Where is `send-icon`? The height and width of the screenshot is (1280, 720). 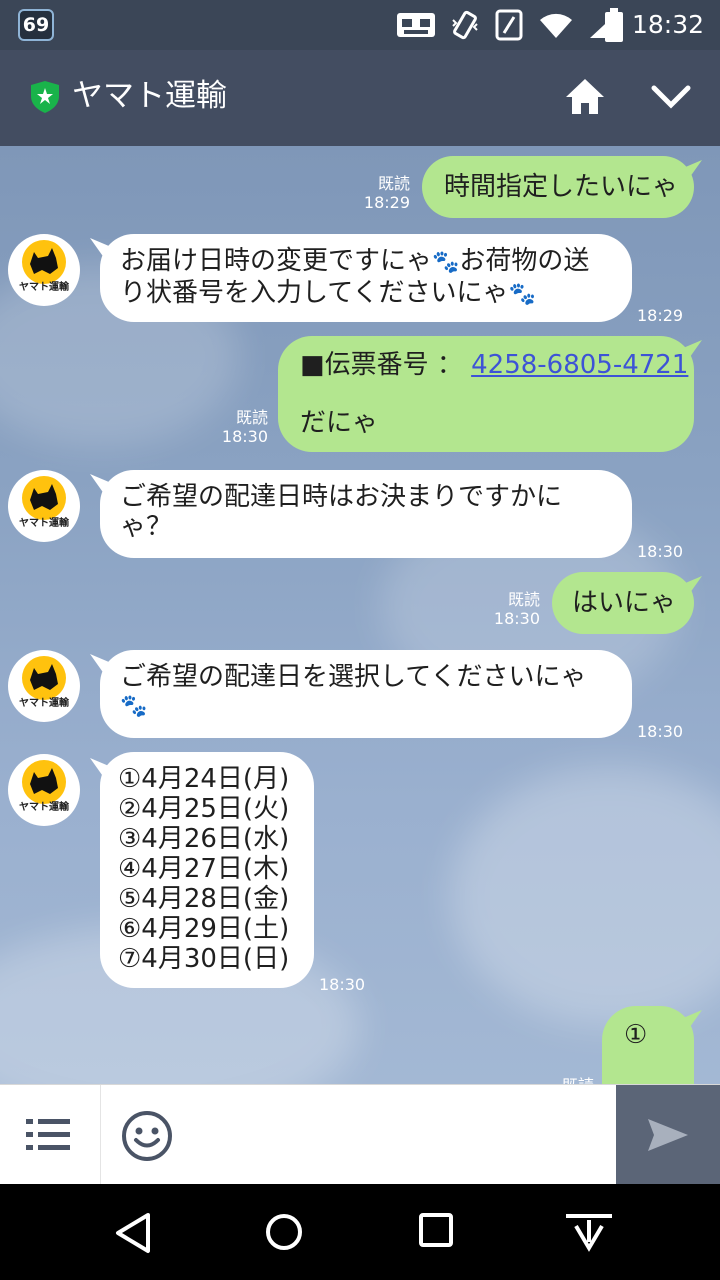
send-icon is located at coordinates (668, 1135).